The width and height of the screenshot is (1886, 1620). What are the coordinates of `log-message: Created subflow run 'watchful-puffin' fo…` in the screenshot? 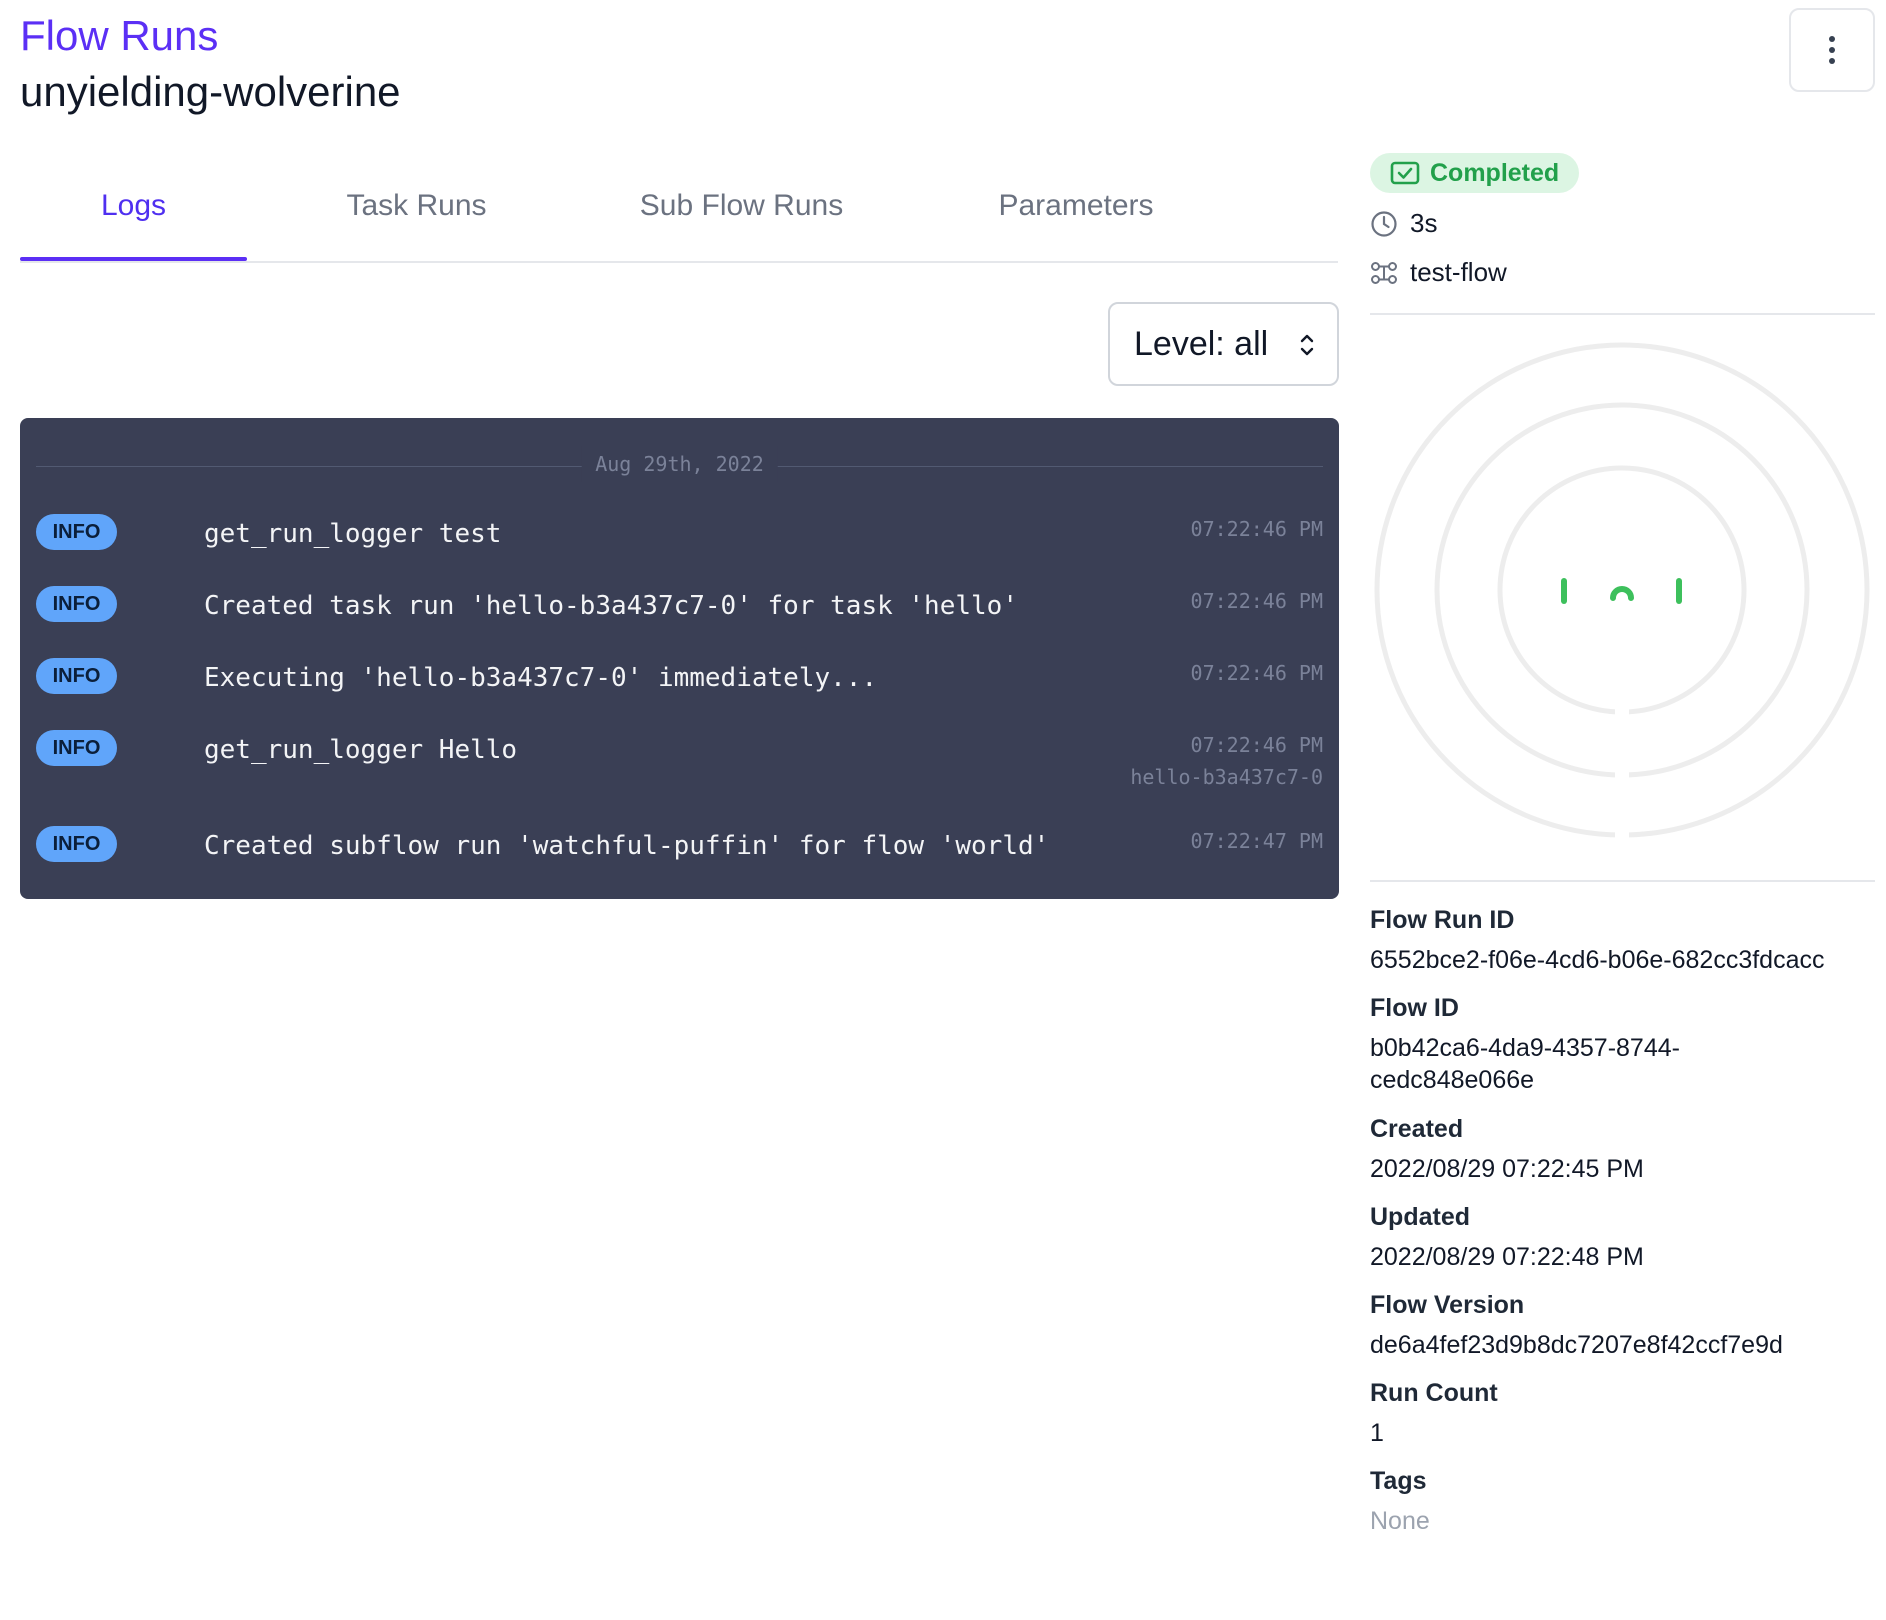 It's located at (627, 846).